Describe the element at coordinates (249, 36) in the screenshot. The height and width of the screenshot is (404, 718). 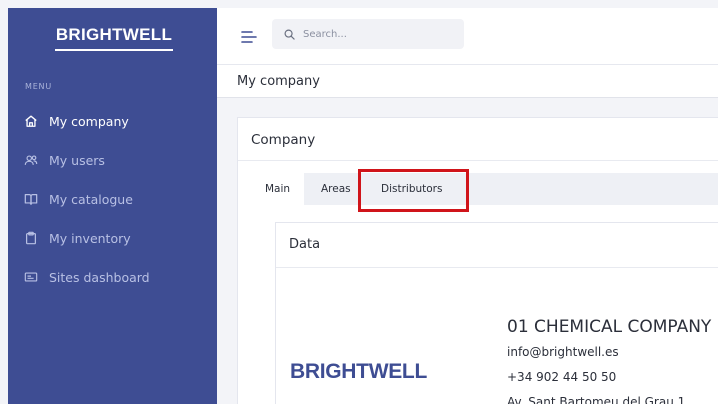
I see `menu-toggle-icon` at that location.